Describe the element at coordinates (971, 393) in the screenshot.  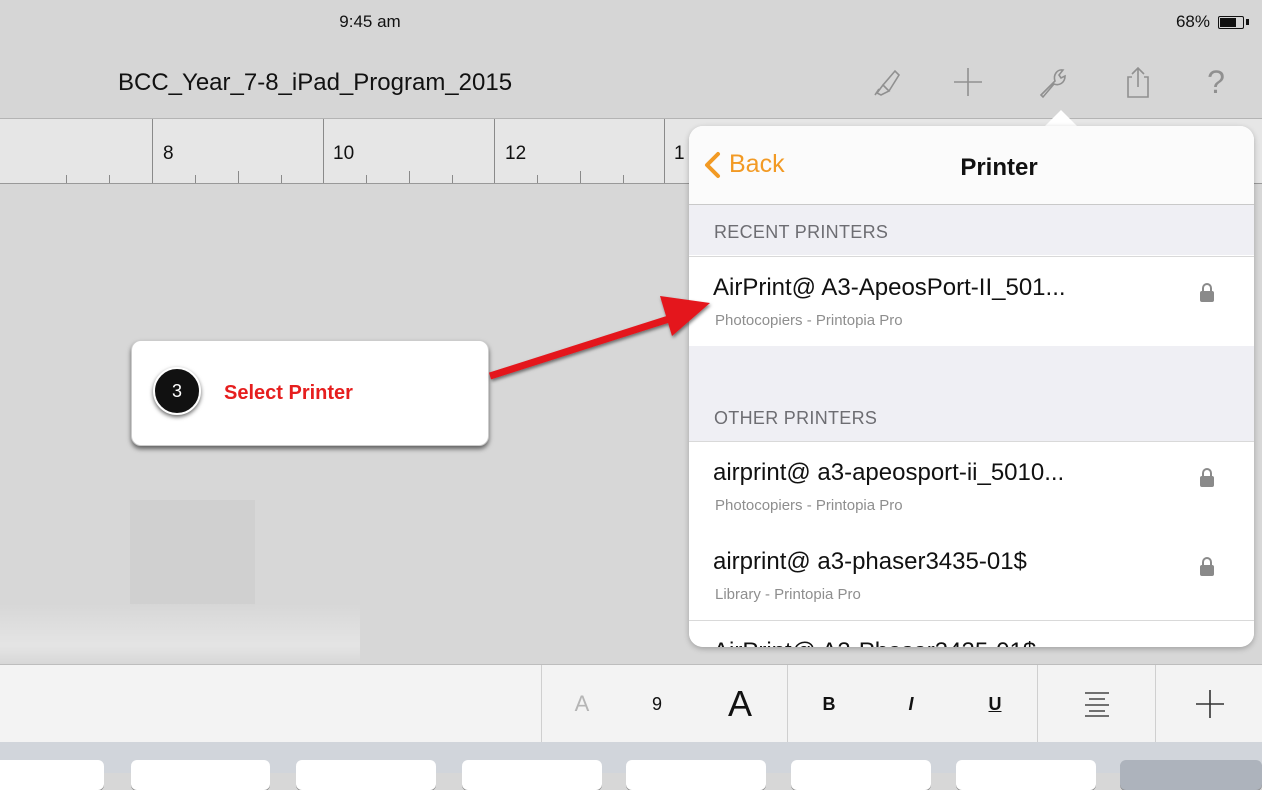
I see `section-header-other: OTHER PRINTERS` at that location.